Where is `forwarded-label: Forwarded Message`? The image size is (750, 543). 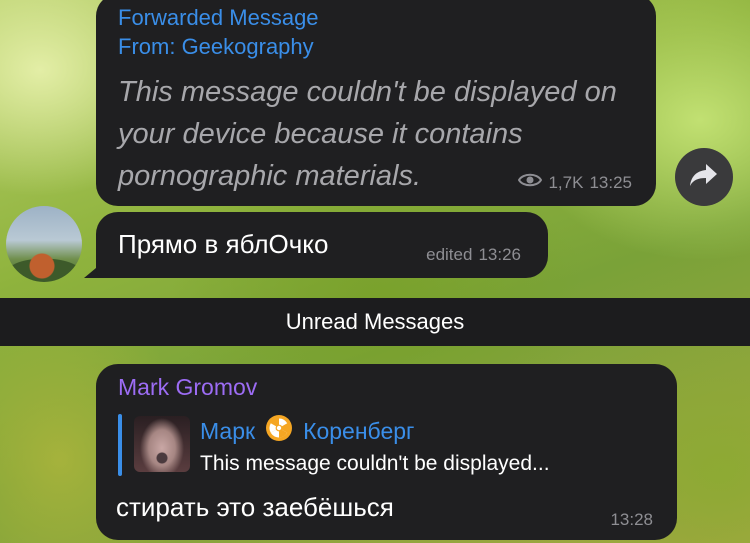 forwarded-label: Forwarded Message is located at coordinates (218, 17).